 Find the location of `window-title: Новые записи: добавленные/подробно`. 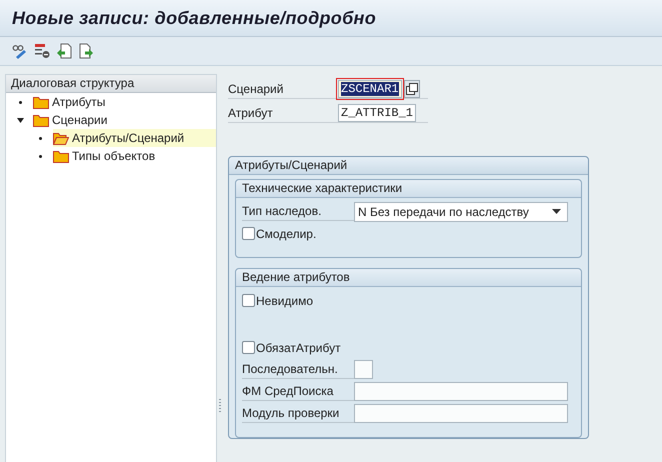

window-title: Новые записи: добавленные/подробно is located at coordinates (194, 18).